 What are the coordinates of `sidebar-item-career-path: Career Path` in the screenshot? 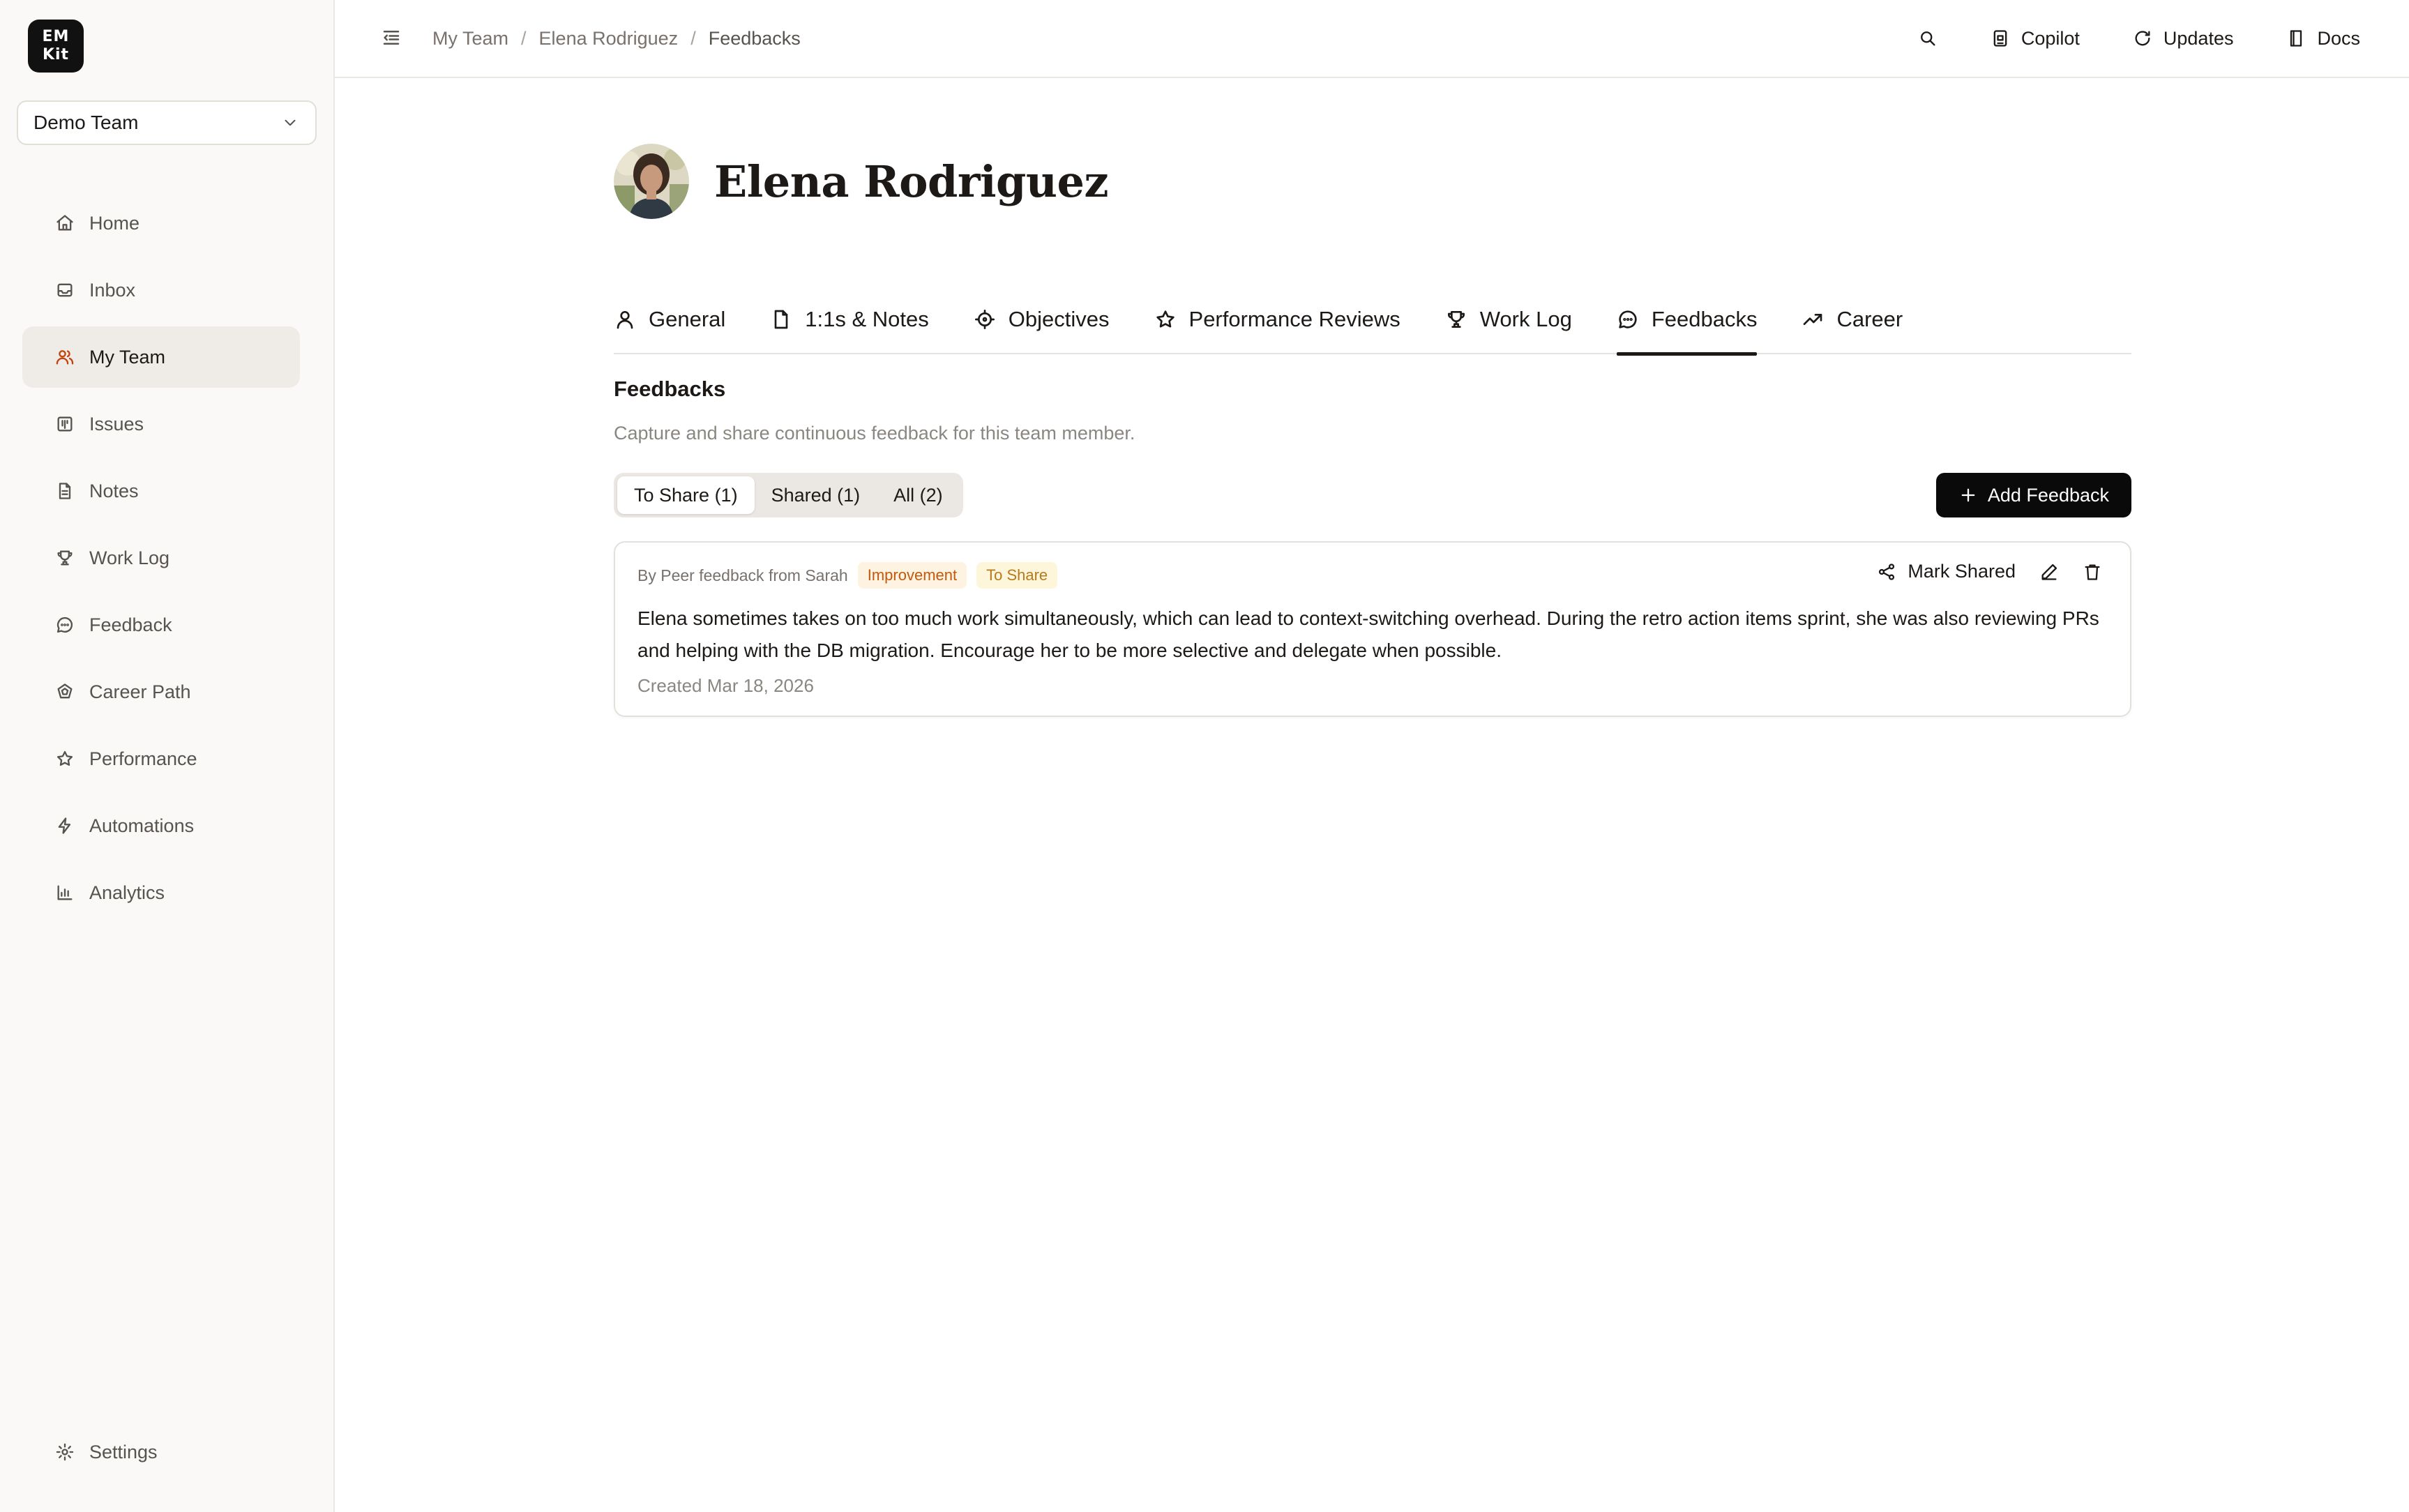 It's located at (161, 692).